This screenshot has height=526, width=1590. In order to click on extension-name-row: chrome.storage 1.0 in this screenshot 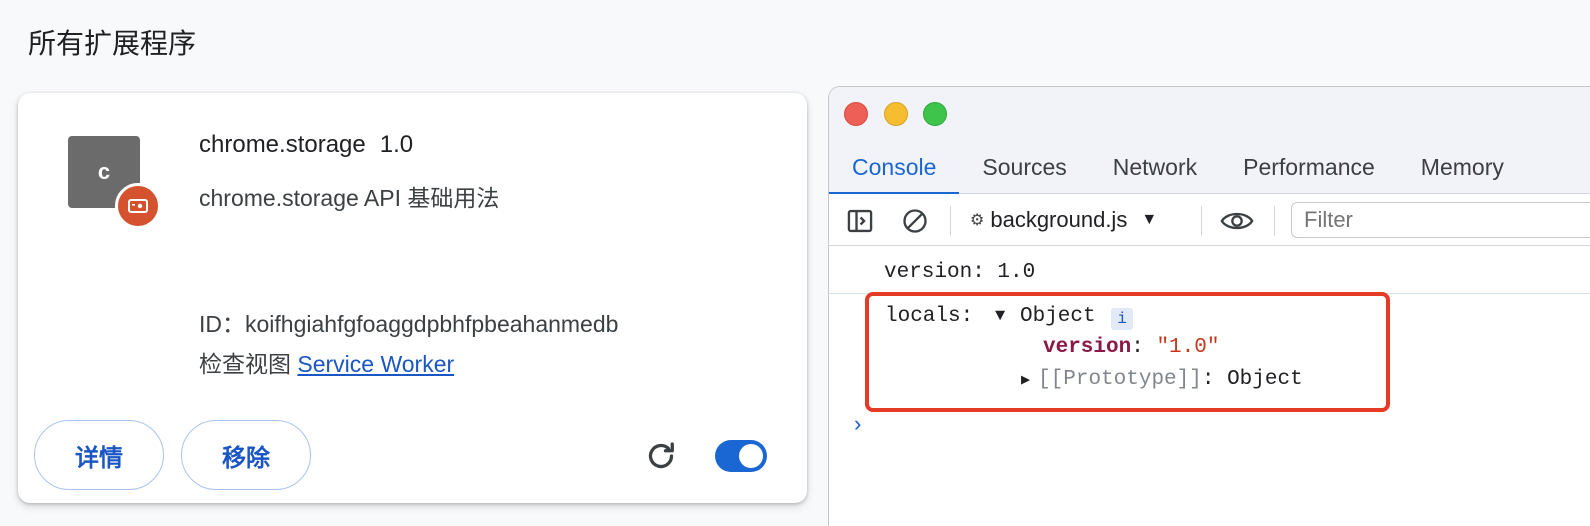, I will do `click(306, 145)`.